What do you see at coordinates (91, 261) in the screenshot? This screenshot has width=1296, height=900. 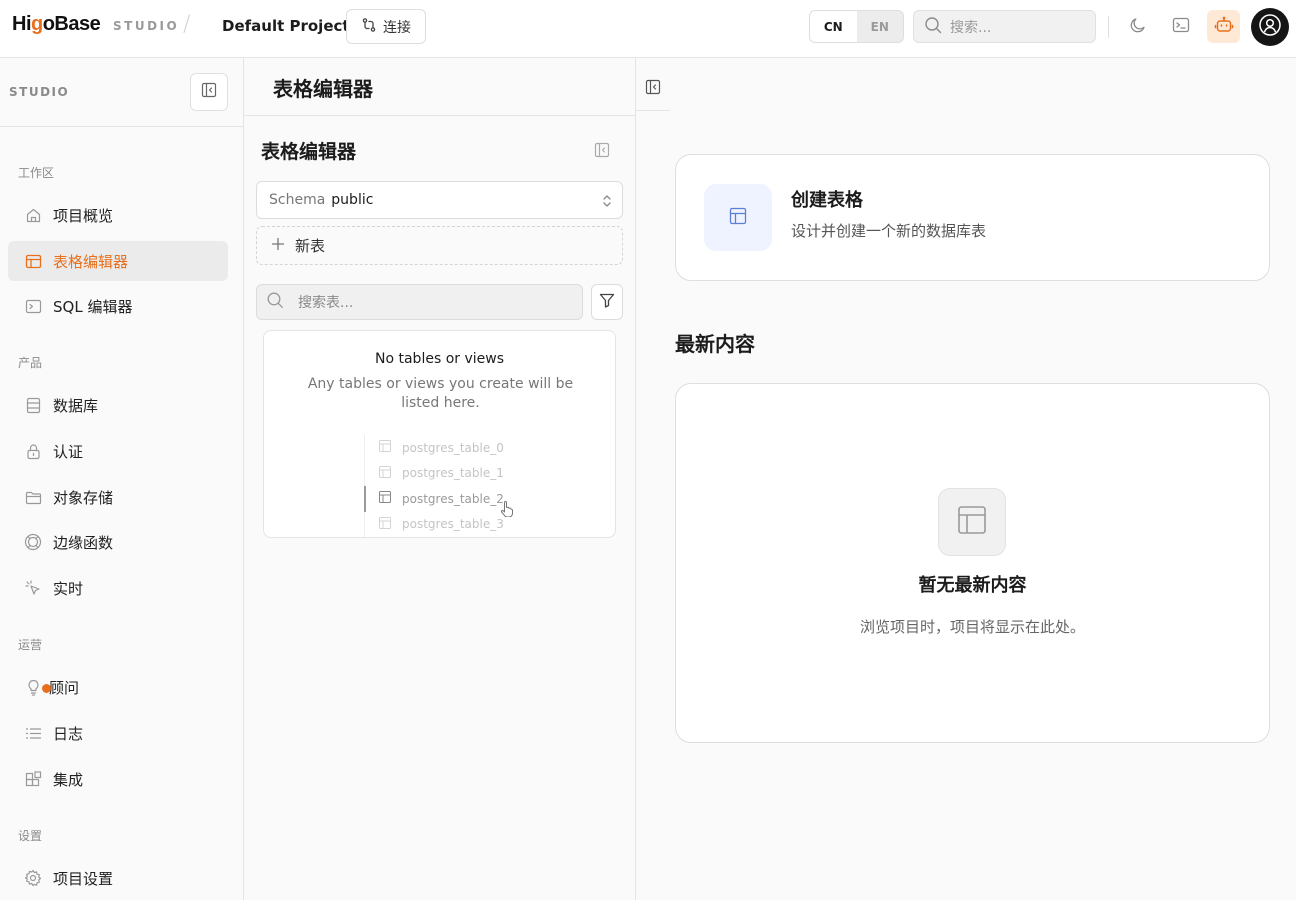 I see `sidebar-item-label: 表格编辑器` at bounding box center [91, 261].